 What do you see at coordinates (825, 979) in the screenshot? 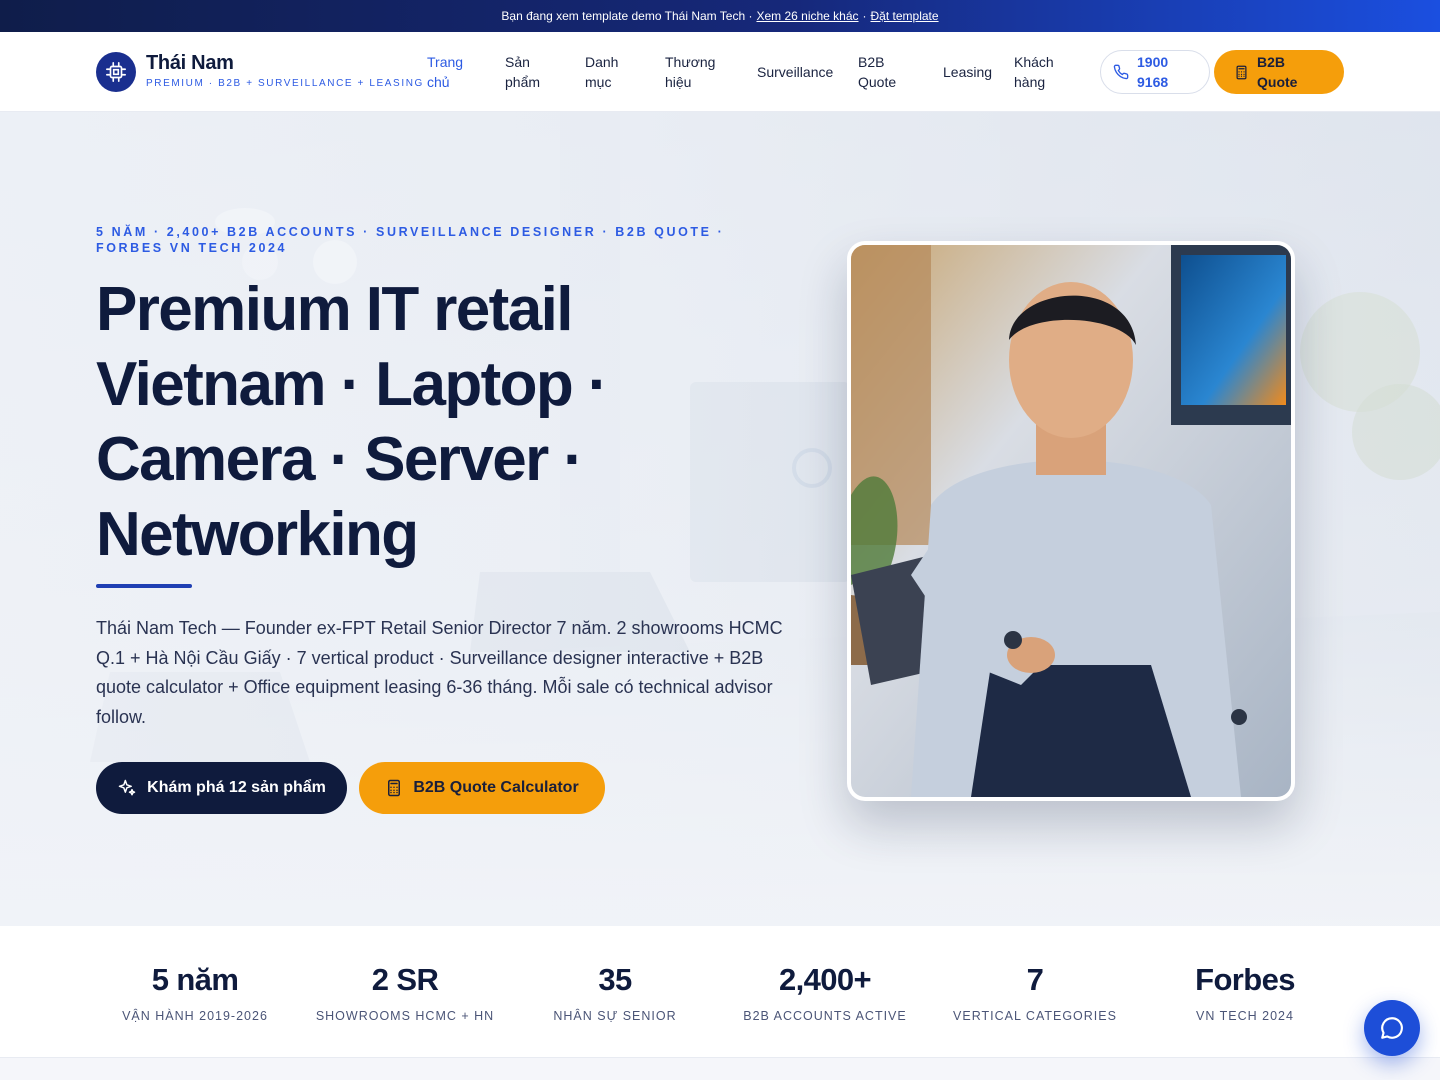
I see `stat-value: 2,400+` at bounding box center [825, 979].